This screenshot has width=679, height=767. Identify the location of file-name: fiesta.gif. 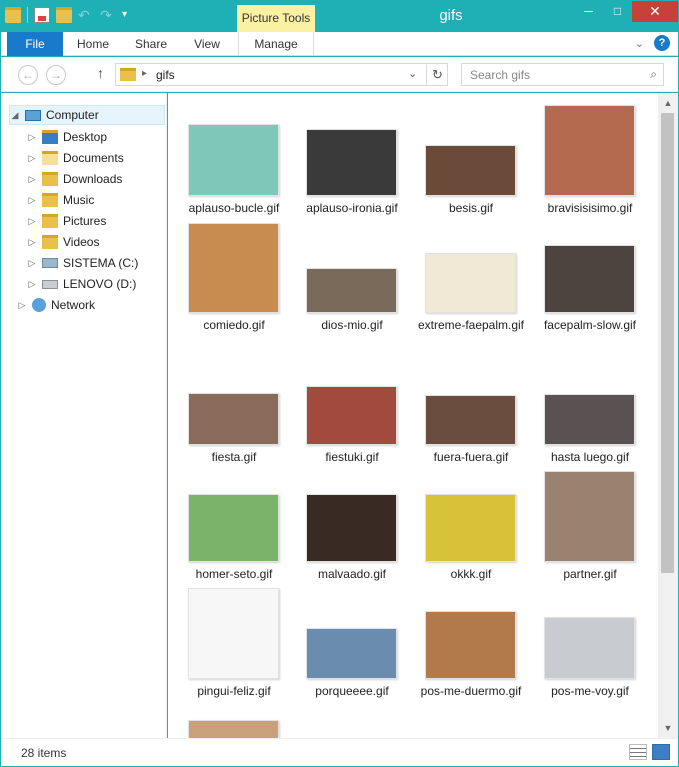
(234, 457).